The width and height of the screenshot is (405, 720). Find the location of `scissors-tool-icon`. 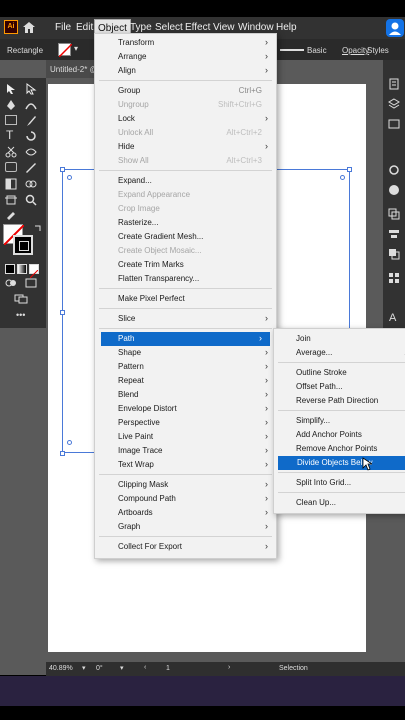

scissors-tool-icon is located at coordinates (11, 152).